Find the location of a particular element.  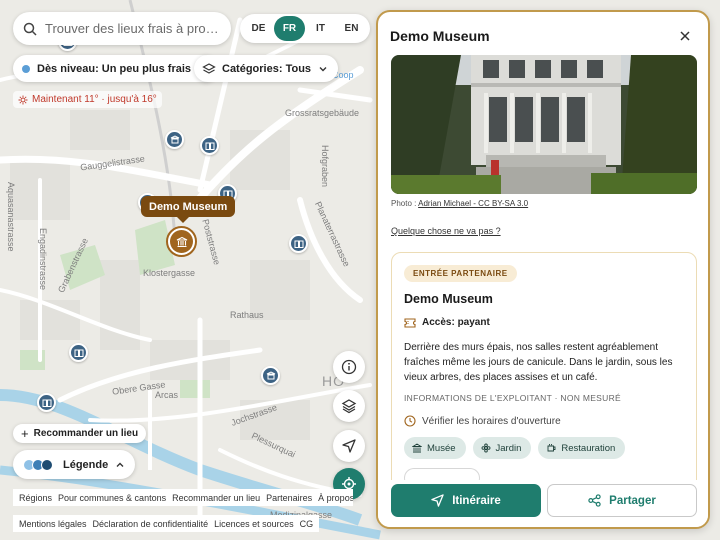

photo-credit-prefix: Photo : is located at coordinates (404, 203).